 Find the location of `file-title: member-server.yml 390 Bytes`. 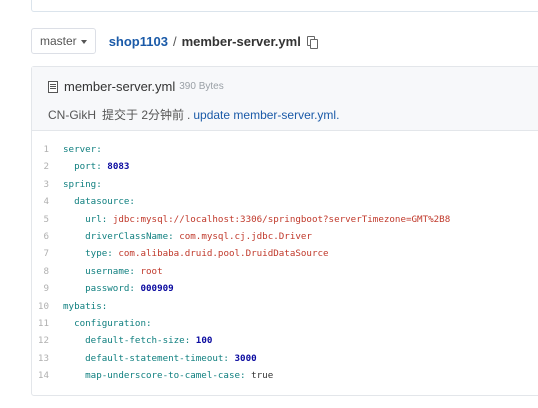

file-title: member-server.yml 390 Bytes is located at coordinates (136, 86).